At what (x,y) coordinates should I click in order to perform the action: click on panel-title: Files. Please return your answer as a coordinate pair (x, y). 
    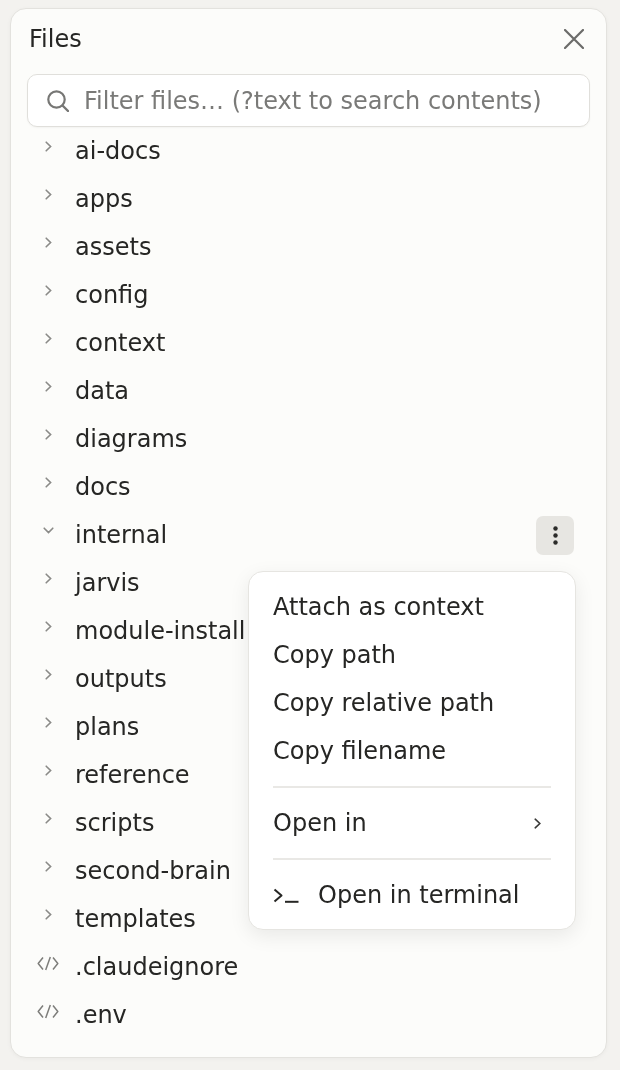
    Looking at the image, I should click on (55, 39).